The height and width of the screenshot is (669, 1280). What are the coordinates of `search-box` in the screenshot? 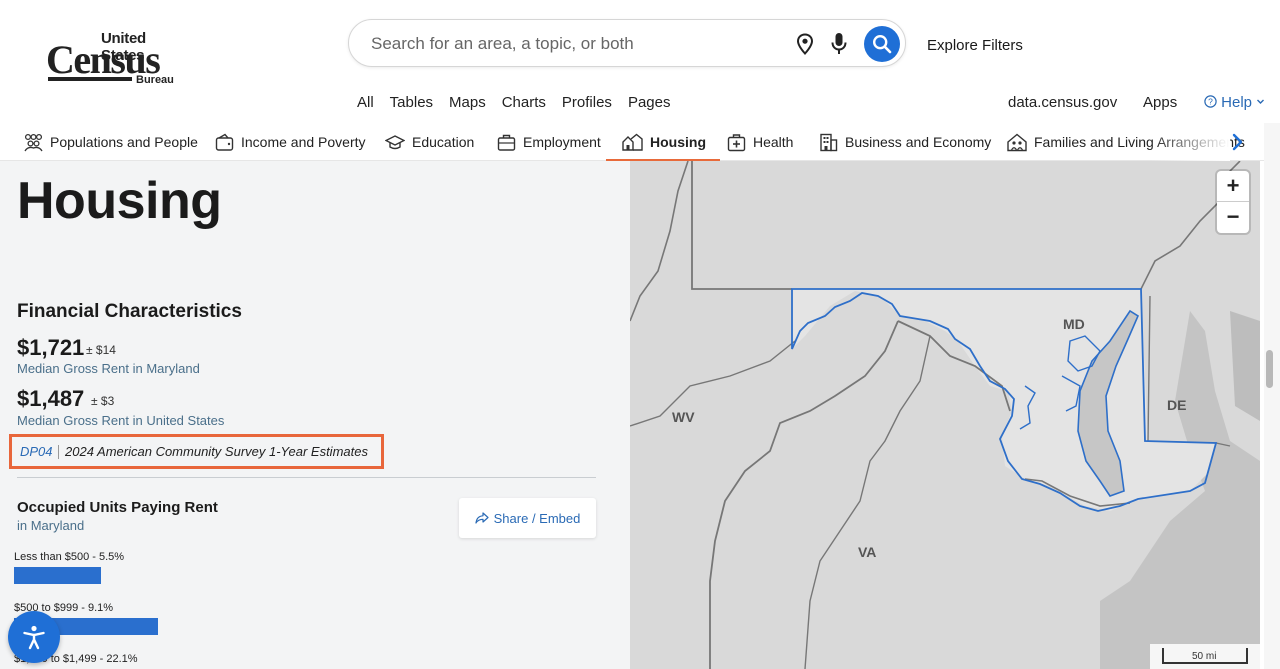 It's located at (627, 43).